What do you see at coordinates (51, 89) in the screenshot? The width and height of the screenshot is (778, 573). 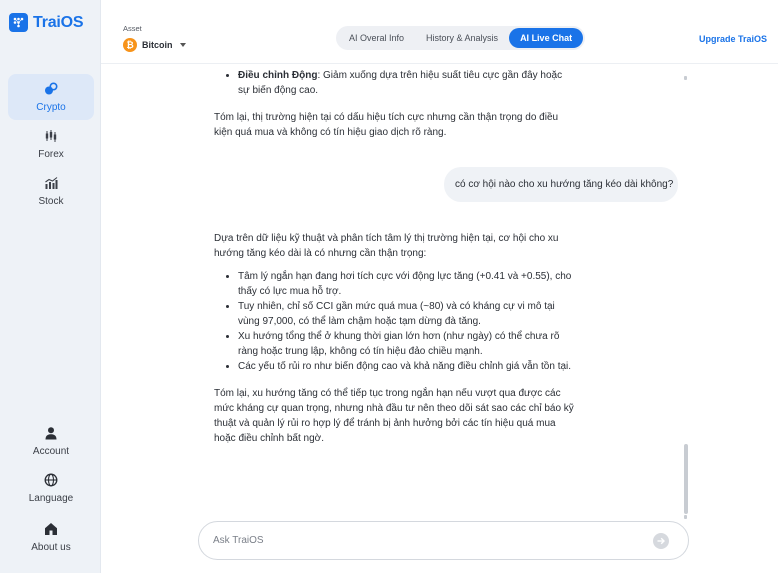 I see `coins-icon` at bounding box center [51, 89].